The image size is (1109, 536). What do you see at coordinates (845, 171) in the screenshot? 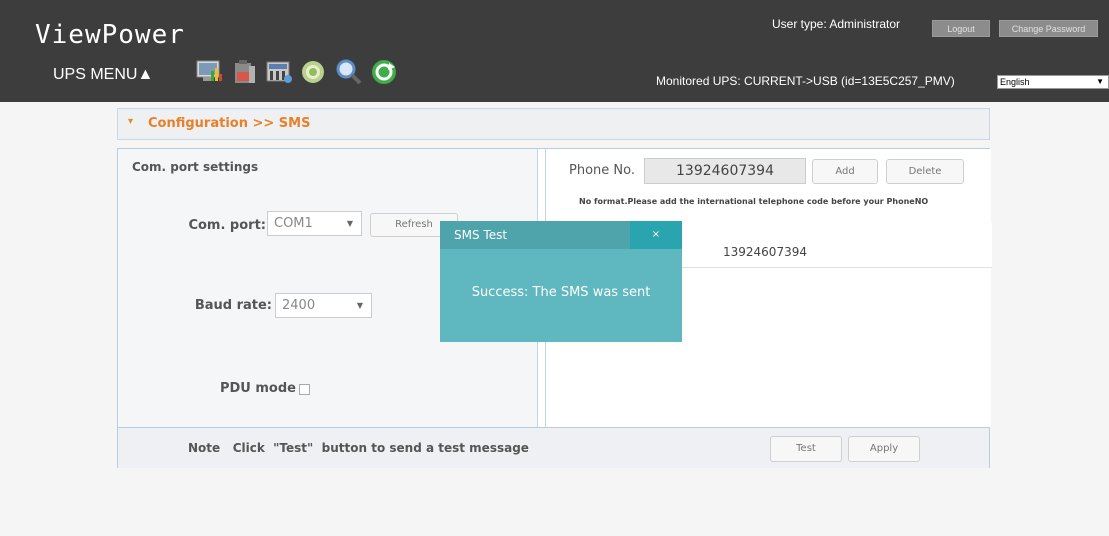
I see `add-phone-button: Add` at bounding box center [845, 171].